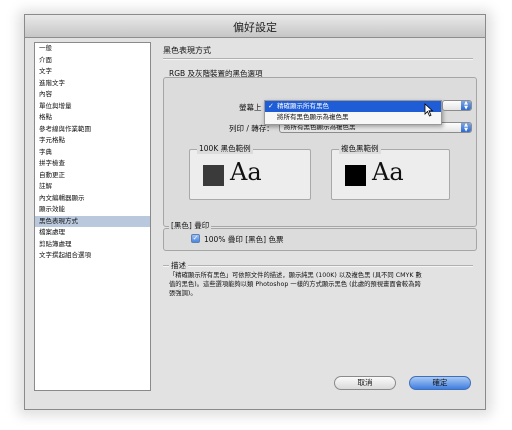 The height and width of the screenshot is (430, 512). Describe the element at coordinates (353, 106) in the screenshot. I see `dropdown-option-accurate: ✓ 精確顯示所有黑色` at that location.